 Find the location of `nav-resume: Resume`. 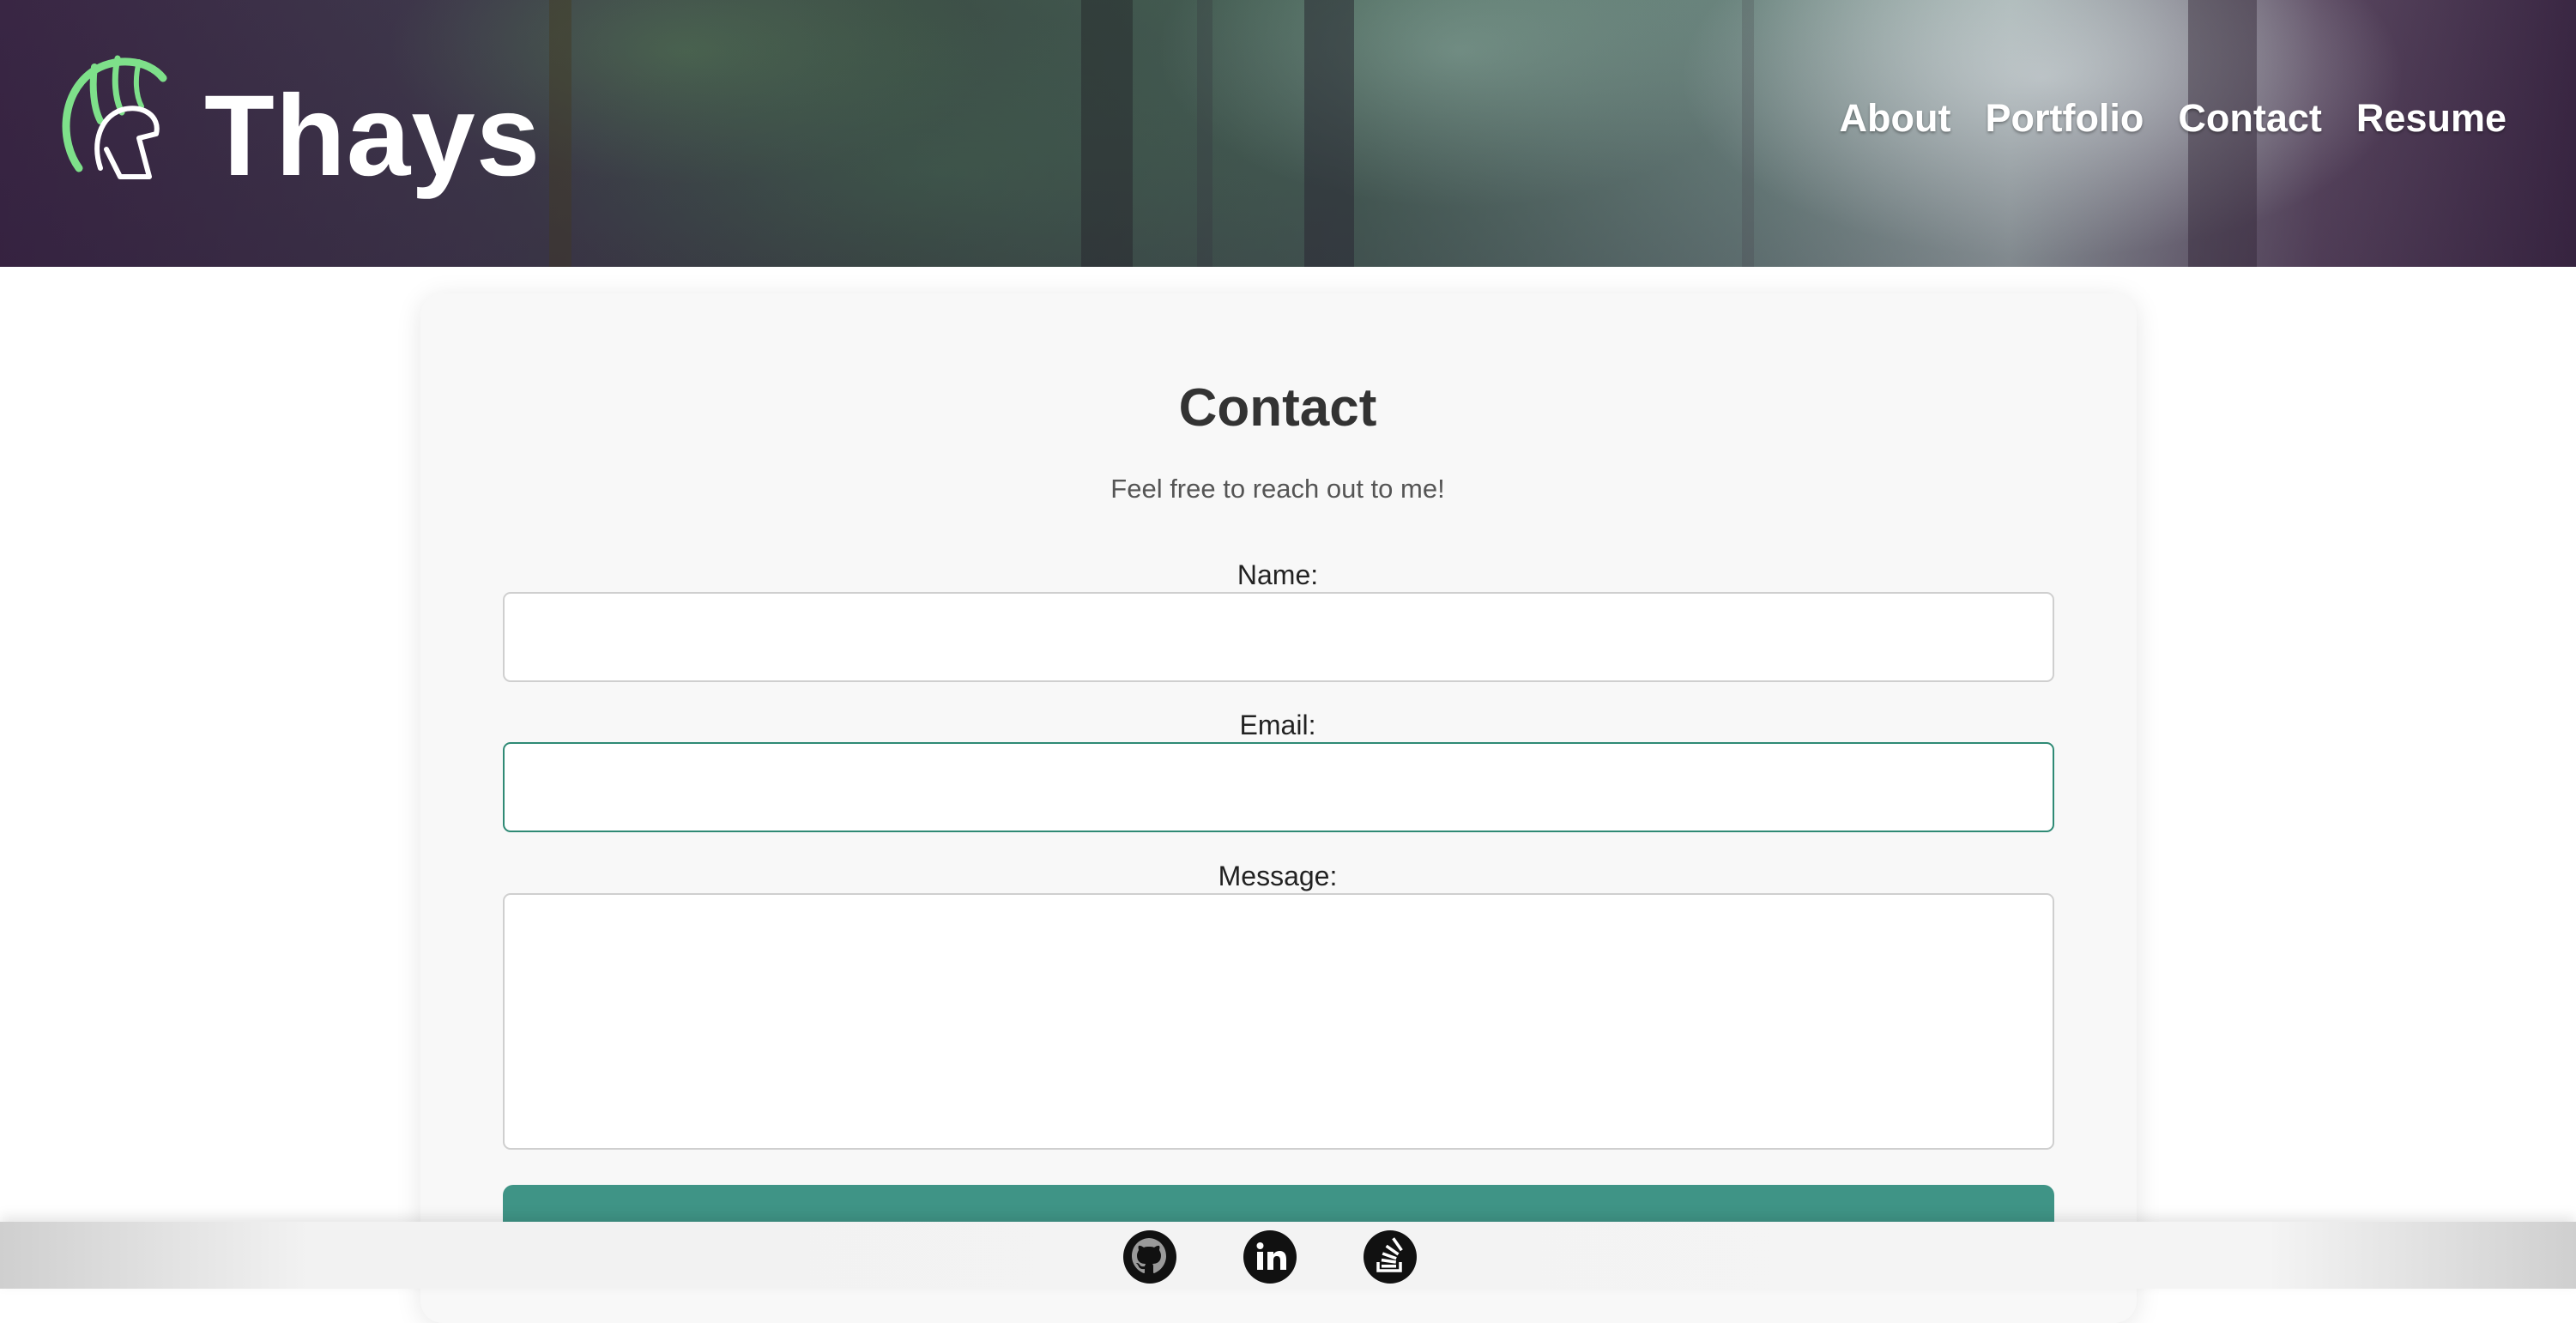

nav-resume: Resume is located at coordinates (2431, 118).